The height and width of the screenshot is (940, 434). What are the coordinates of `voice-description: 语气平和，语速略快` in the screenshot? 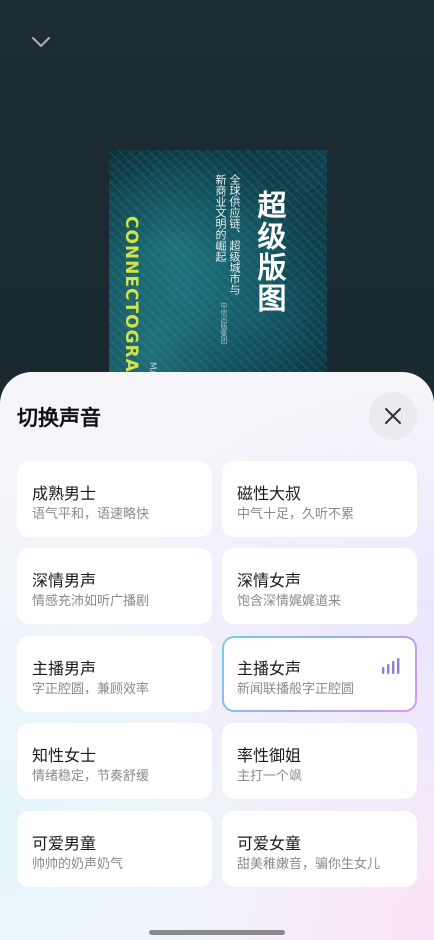 It's located at (91, 514).